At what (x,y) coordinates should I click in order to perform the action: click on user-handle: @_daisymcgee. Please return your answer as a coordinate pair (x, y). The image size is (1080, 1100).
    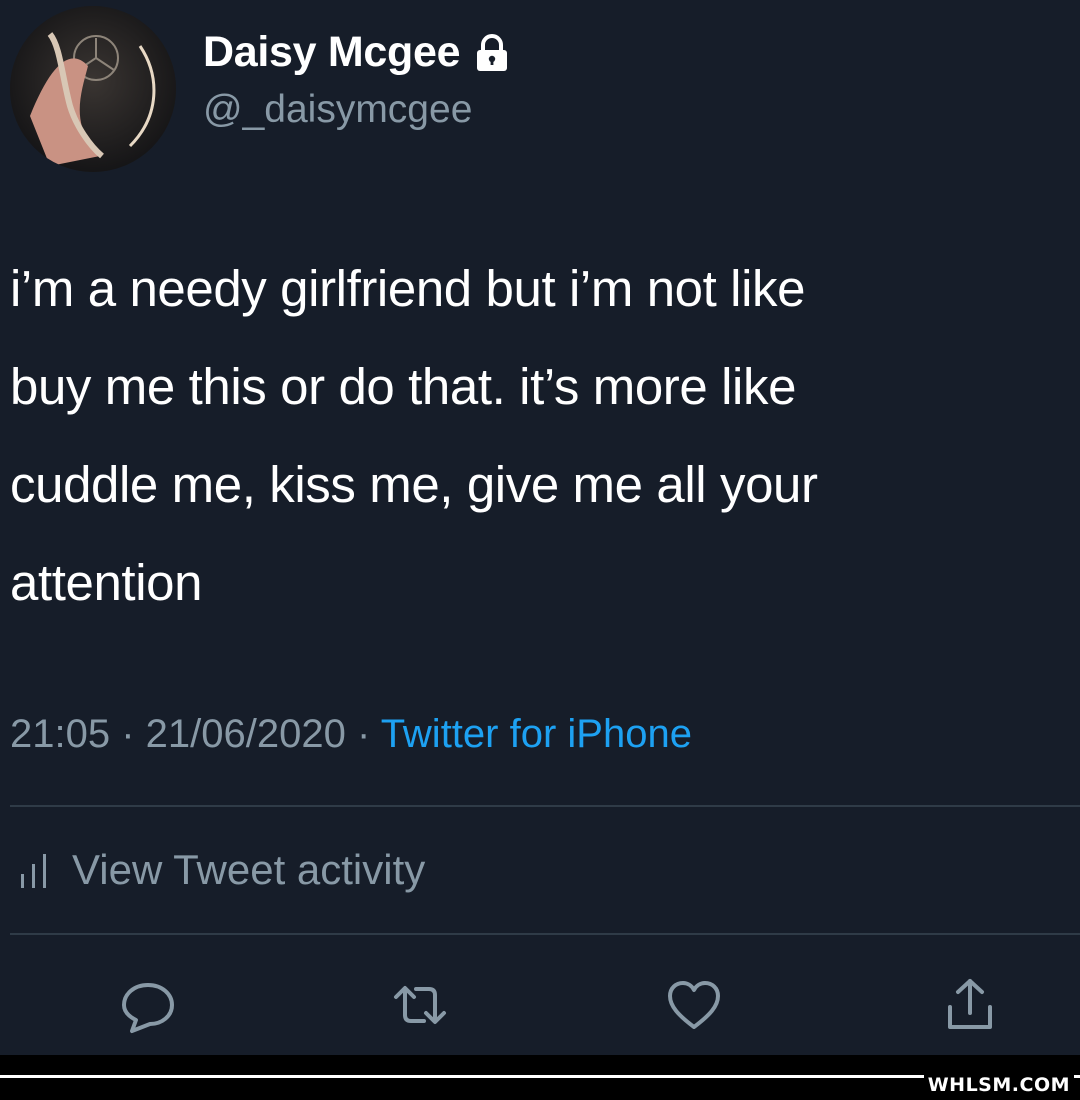
    Looking at the image, I should click on (337, 110).